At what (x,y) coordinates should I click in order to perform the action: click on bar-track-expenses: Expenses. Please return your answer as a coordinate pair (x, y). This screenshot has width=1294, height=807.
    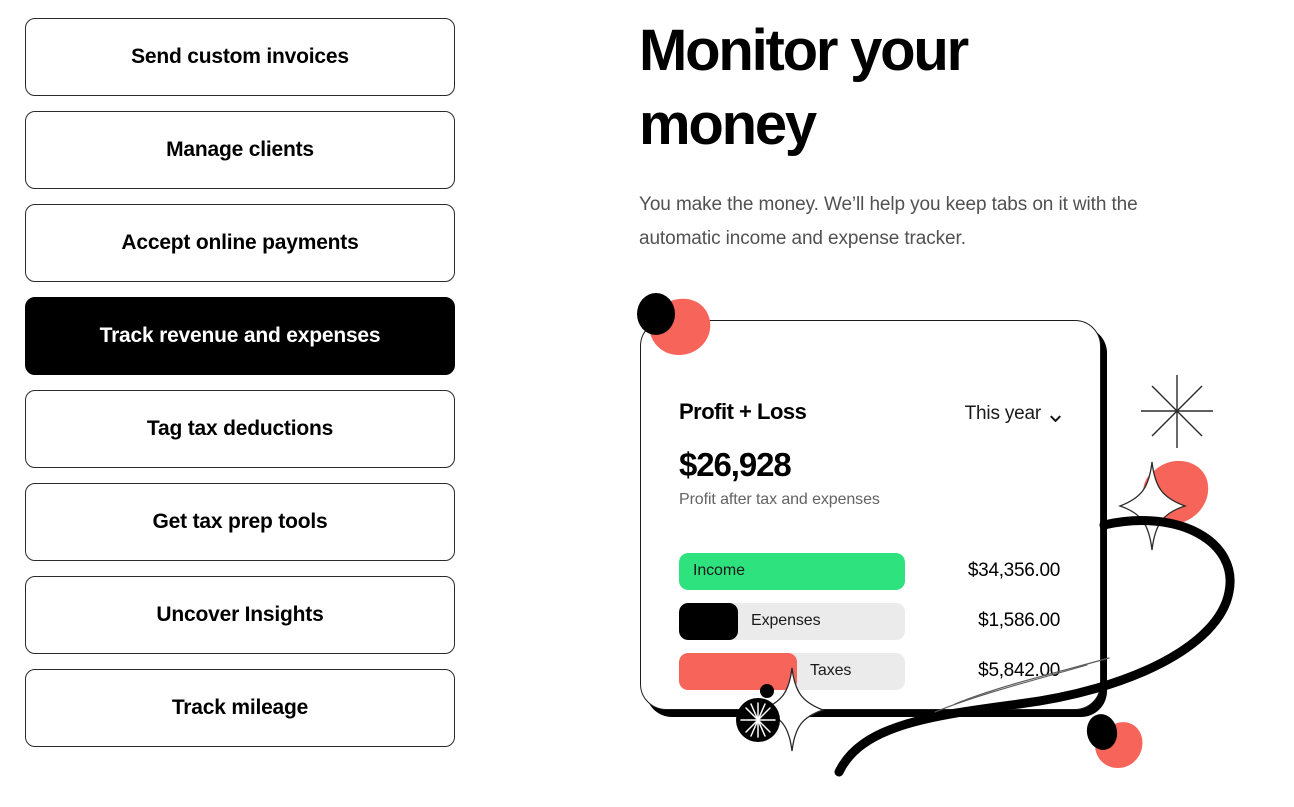
    Looking at the image, I should click on (792, 621).